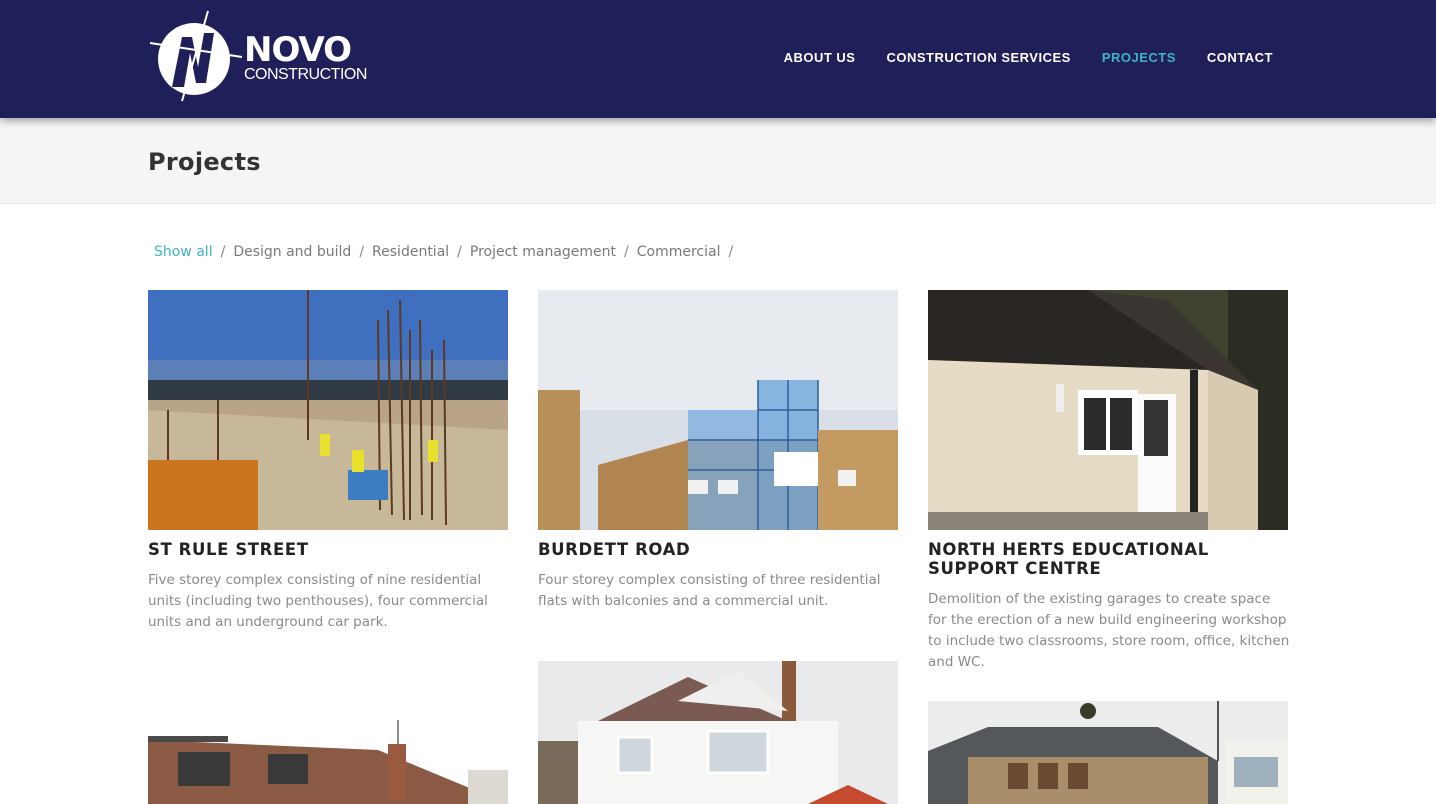 The height and width of the screenshot is (804, 1436). What do you see at coordinates (543, 252) in the screenshot?
I see `filter-project-management: Project management` at bounding box center [543, 252].